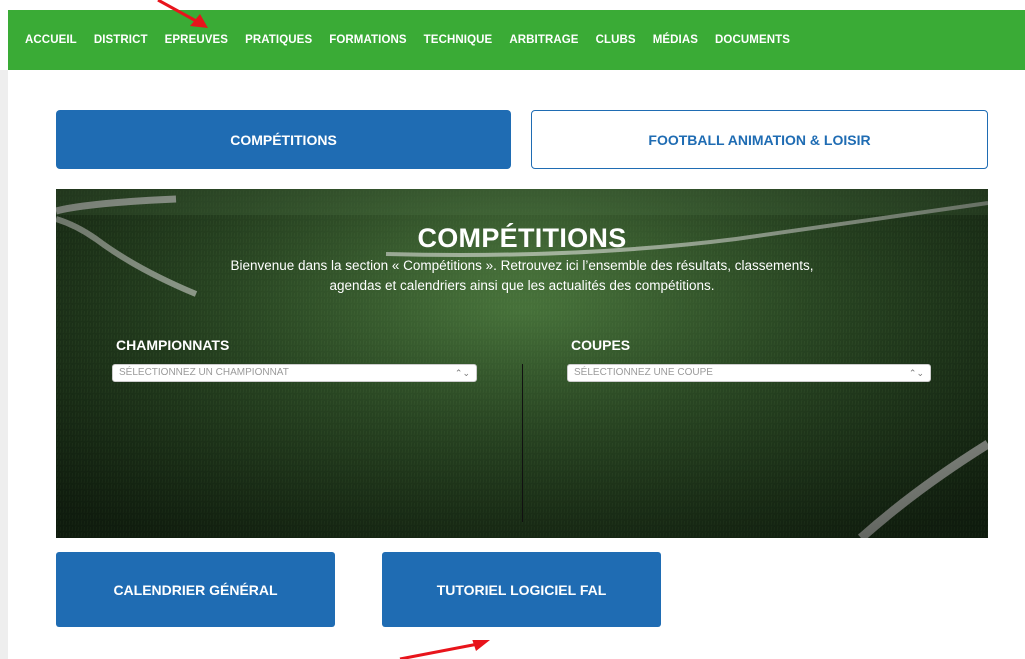  I want to click on nav-item-clubs: CLUBS, so click(616, 40).